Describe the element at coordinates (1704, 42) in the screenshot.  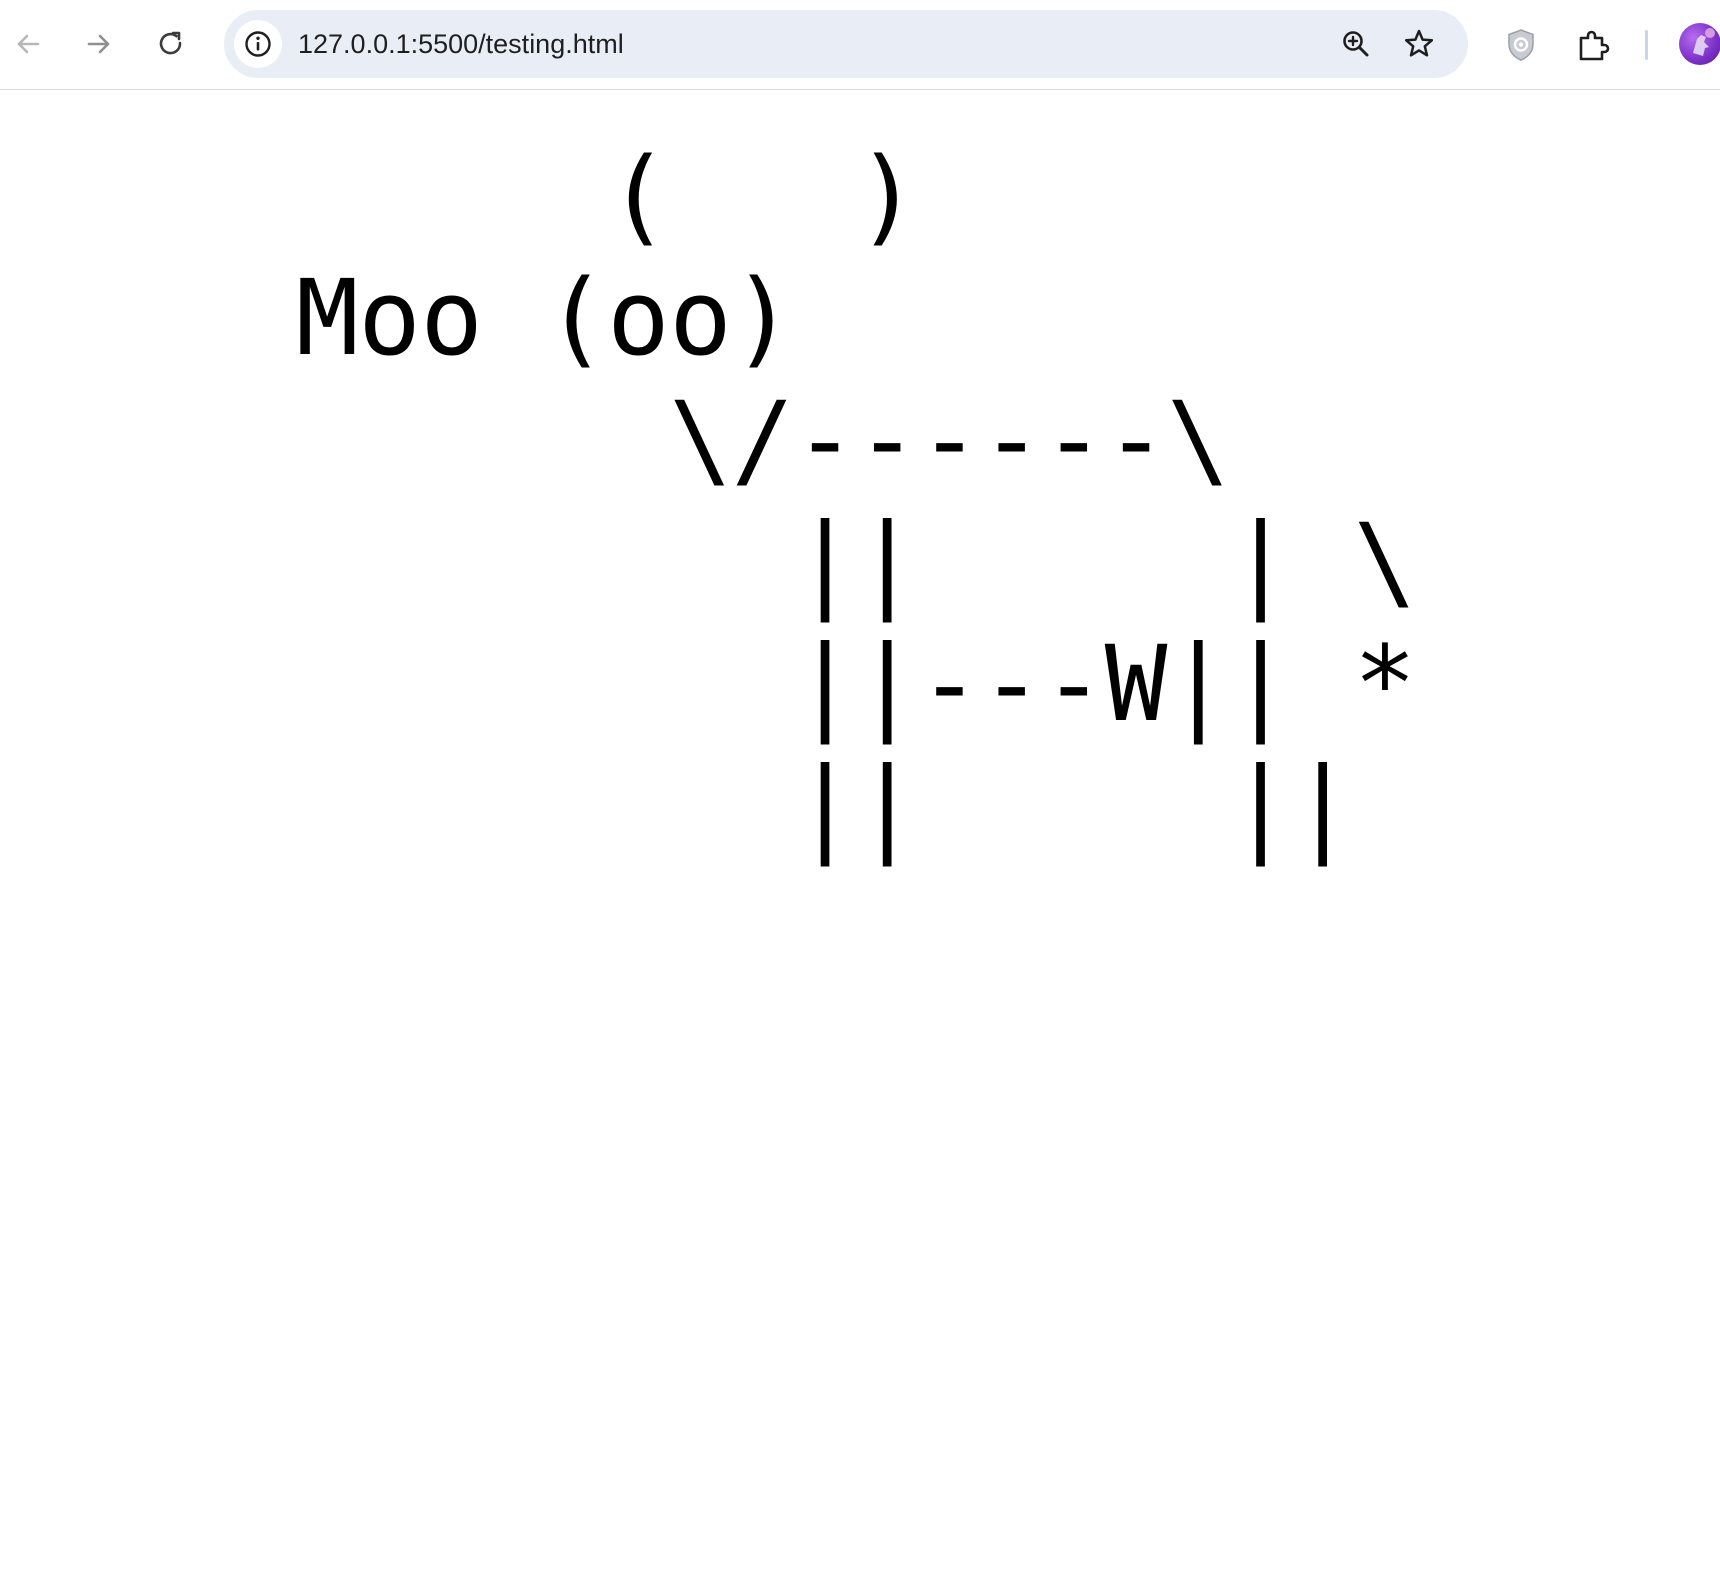
I see `avatar-icon` at that location.